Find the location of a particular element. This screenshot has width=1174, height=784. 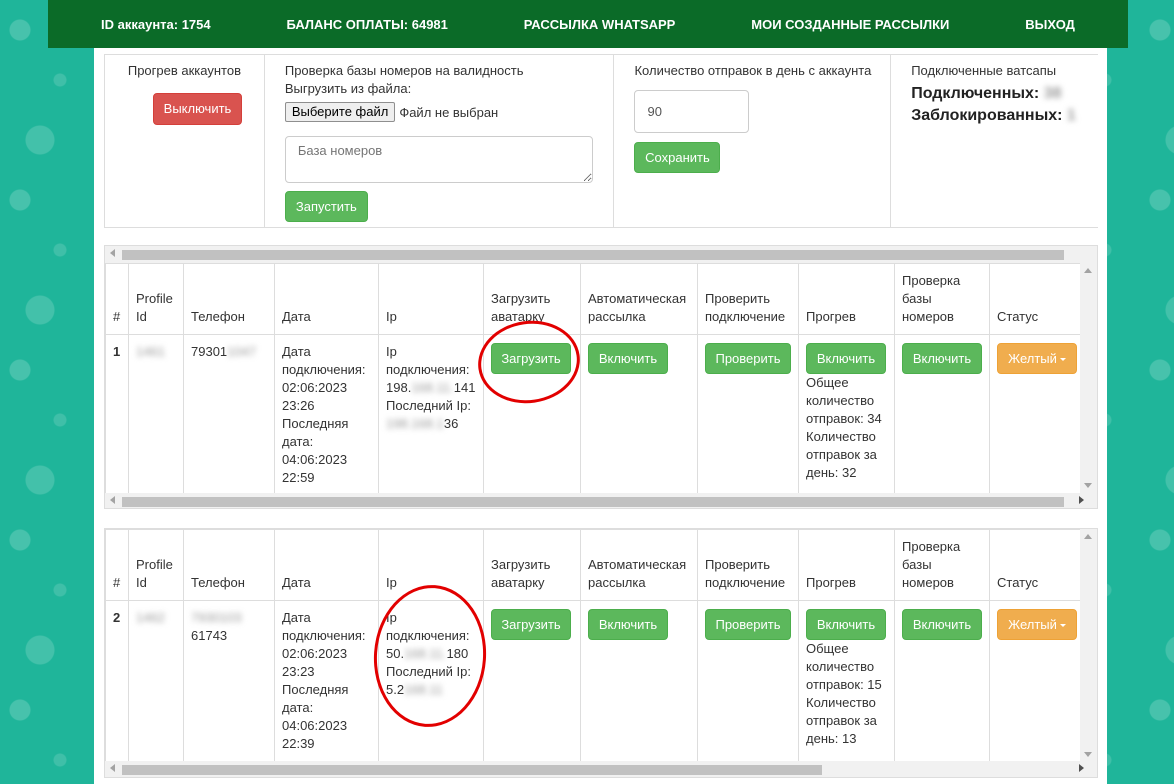

blocked-label: Заблокированных: is located at coordinates (987, 115).